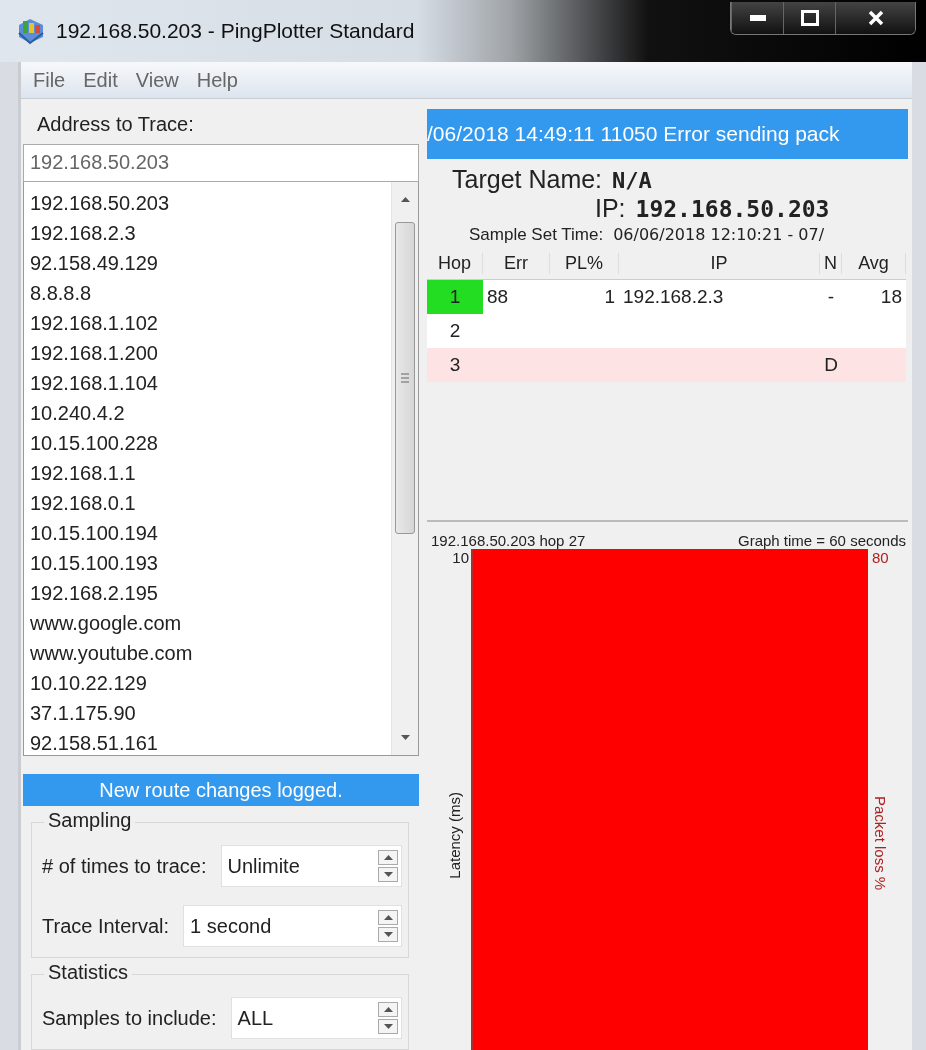  I want to click on close-icon, so click(875, 18).